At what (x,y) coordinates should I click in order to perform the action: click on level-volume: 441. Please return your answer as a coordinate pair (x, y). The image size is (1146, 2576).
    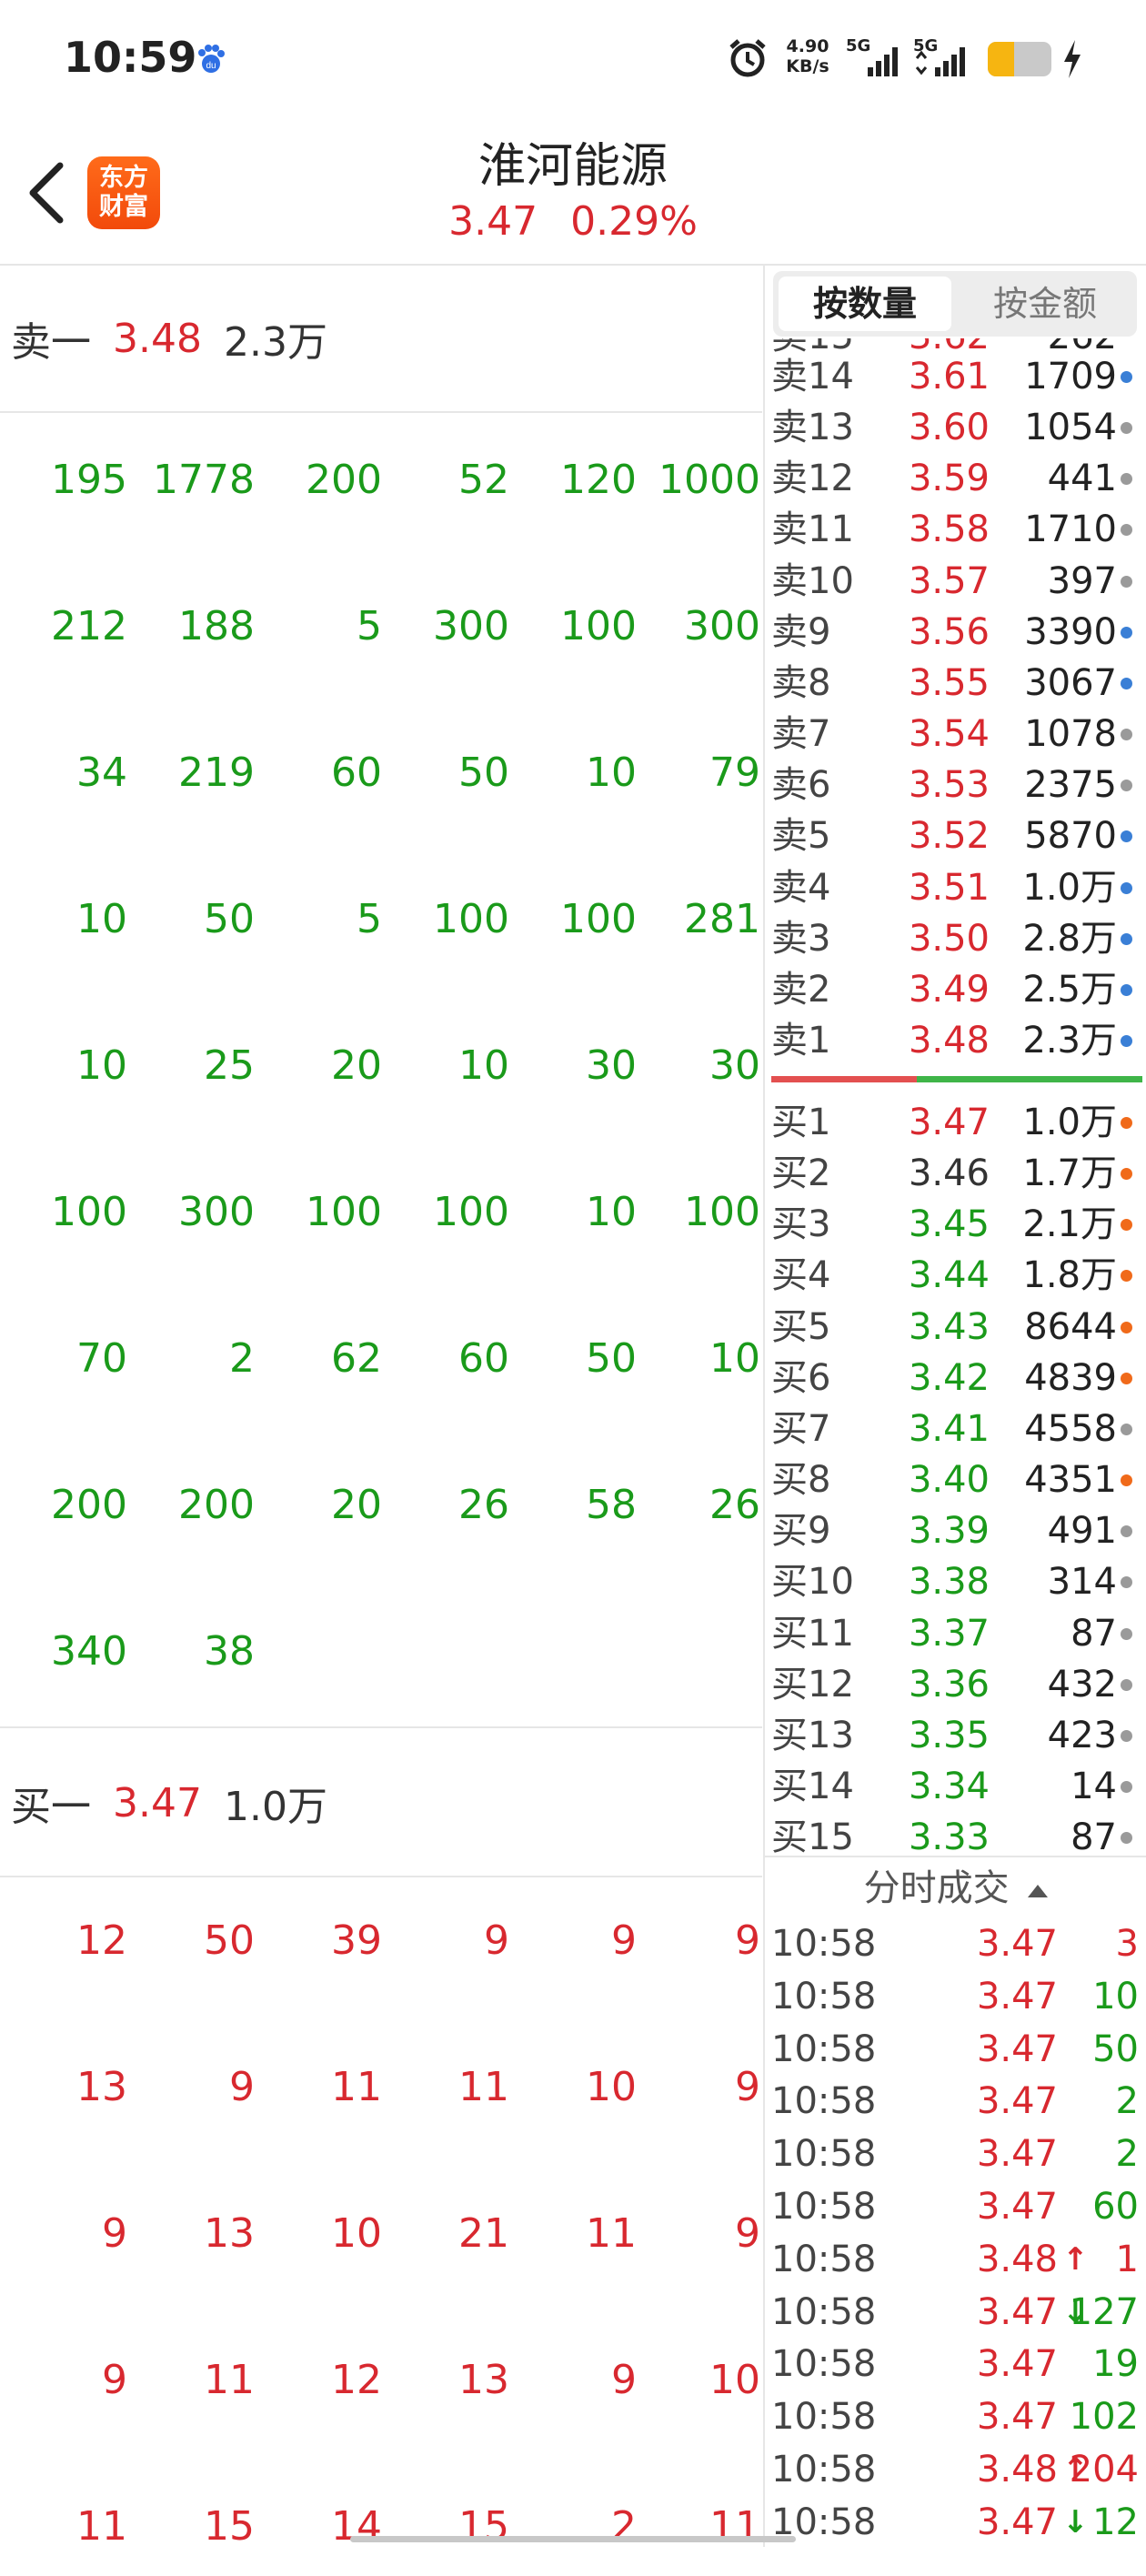
    Looking at the image, I should click on (1082, 479).